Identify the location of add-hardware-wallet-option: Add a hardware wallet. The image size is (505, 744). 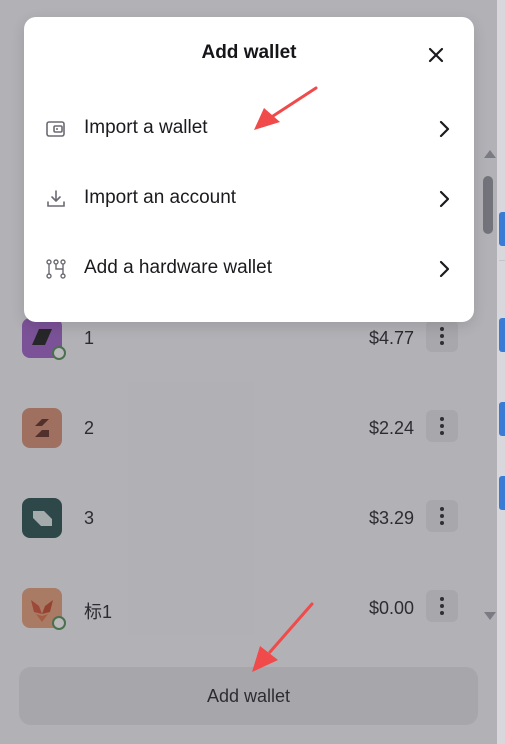
(249, 267).